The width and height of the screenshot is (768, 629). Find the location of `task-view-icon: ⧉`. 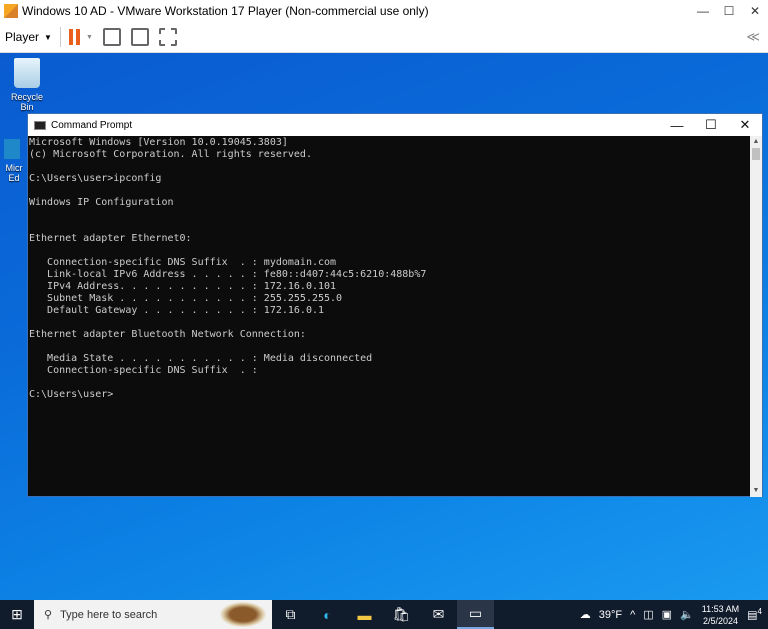

task-view-icon: ⧉ is located at coordinates (290, 614).